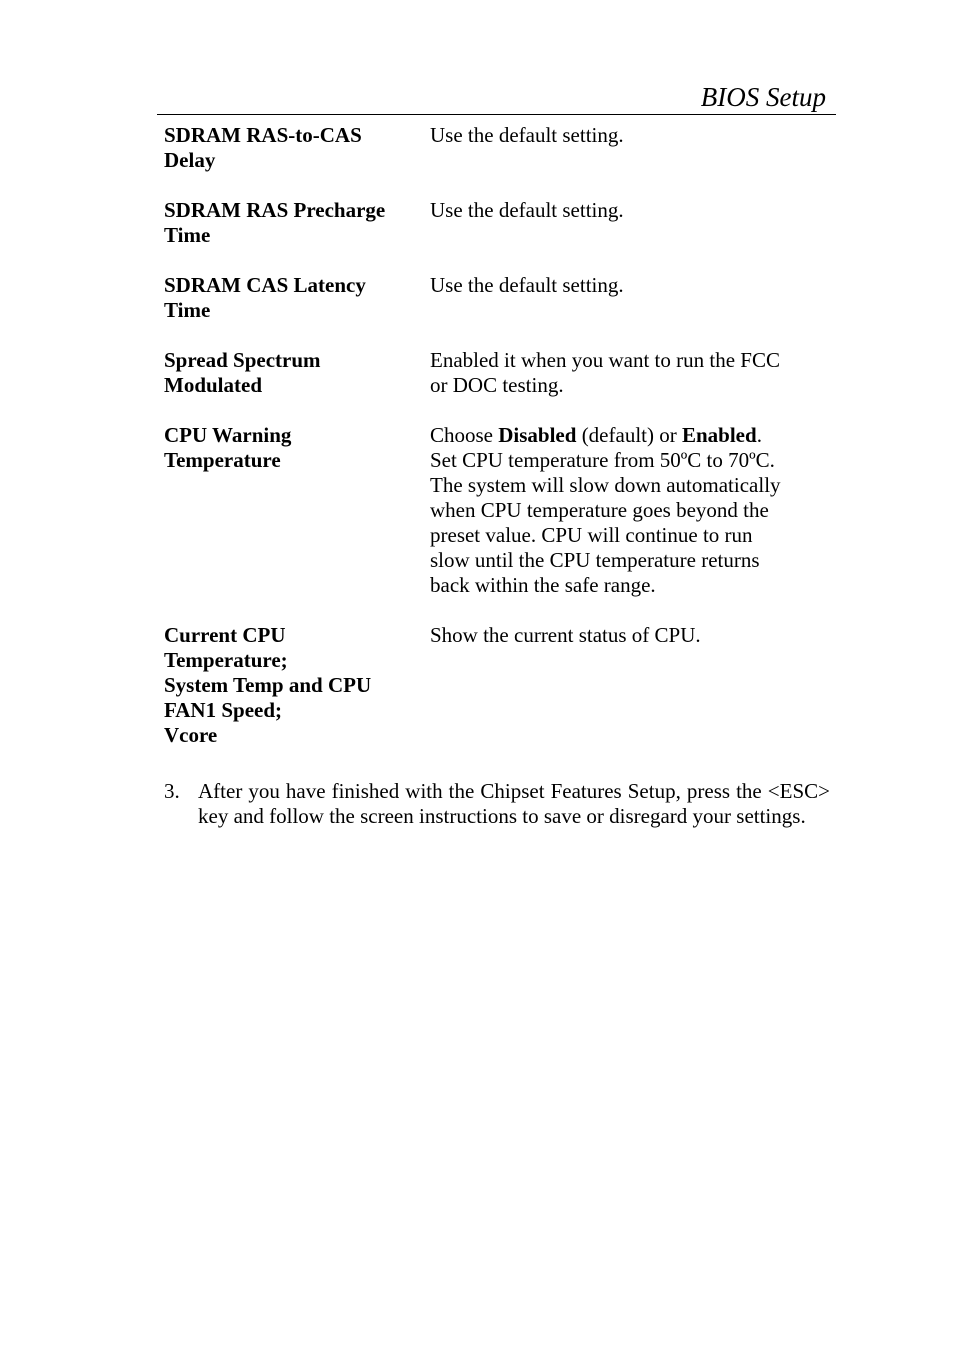  I want to click on setting-term: SDRAM RAS-to-CAS Delay, so click(263, 147).